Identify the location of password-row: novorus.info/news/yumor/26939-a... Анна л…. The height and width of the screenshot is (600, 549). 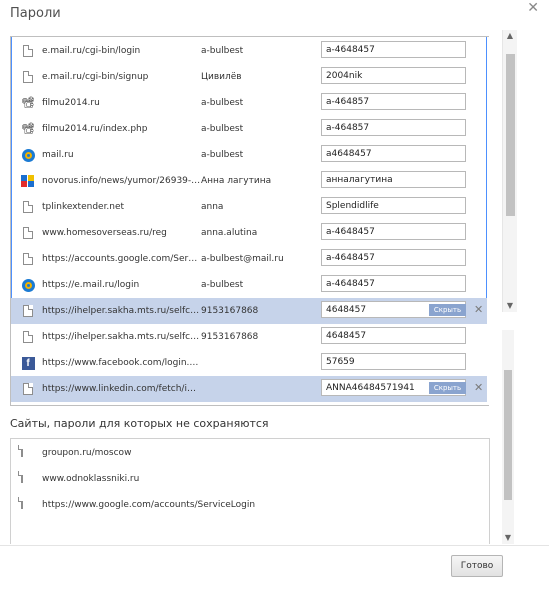
(249, 181).